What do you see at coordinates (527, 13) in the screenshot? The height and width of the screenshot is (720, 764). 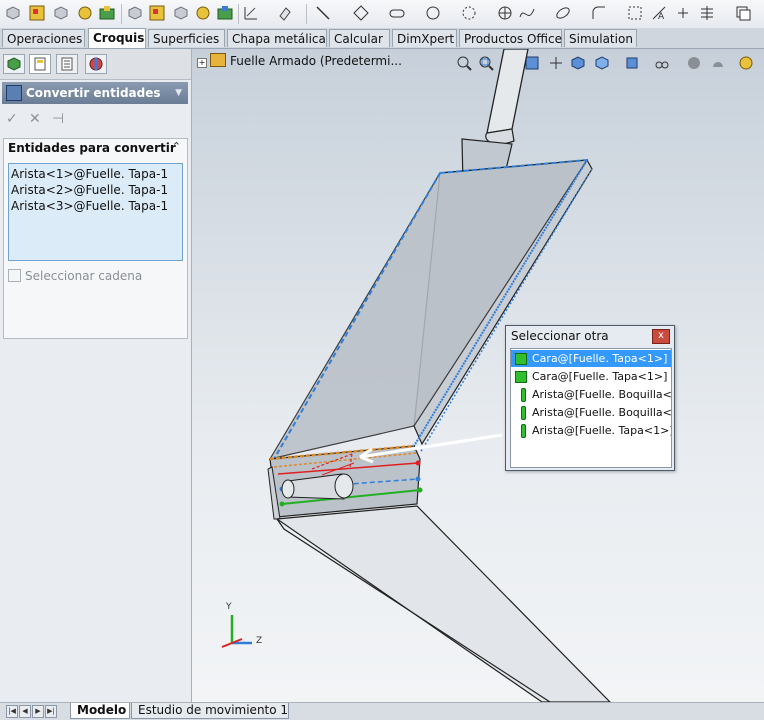 I see `spline-icon` at bounding box center [527, 13].